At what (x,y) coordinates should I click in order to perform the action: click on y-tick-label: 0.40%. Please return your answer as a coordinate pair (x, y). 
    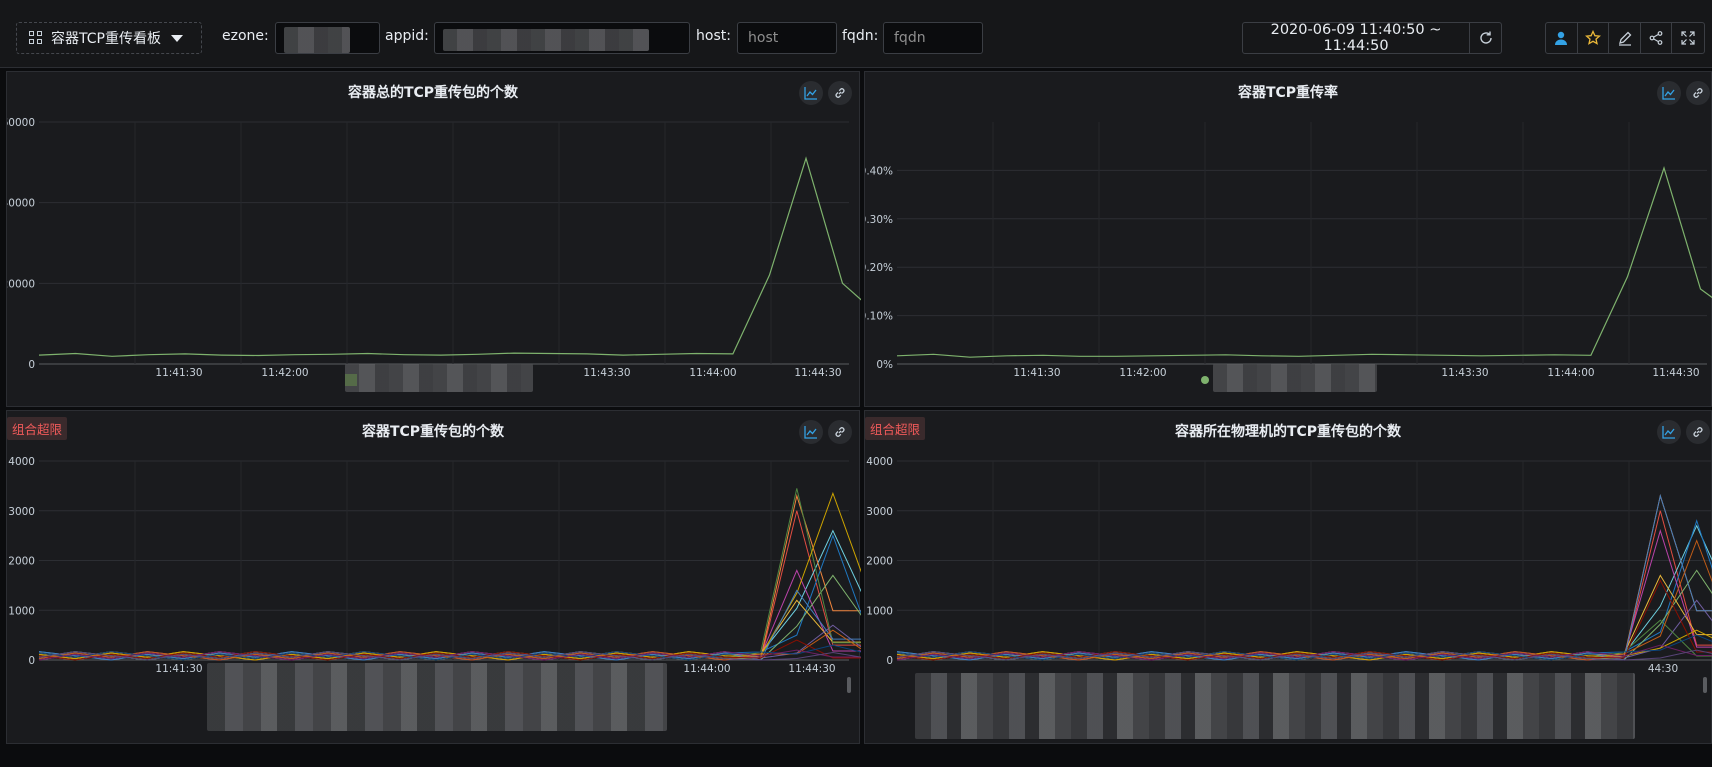
    Looking at the image, I should click on (879, 171).